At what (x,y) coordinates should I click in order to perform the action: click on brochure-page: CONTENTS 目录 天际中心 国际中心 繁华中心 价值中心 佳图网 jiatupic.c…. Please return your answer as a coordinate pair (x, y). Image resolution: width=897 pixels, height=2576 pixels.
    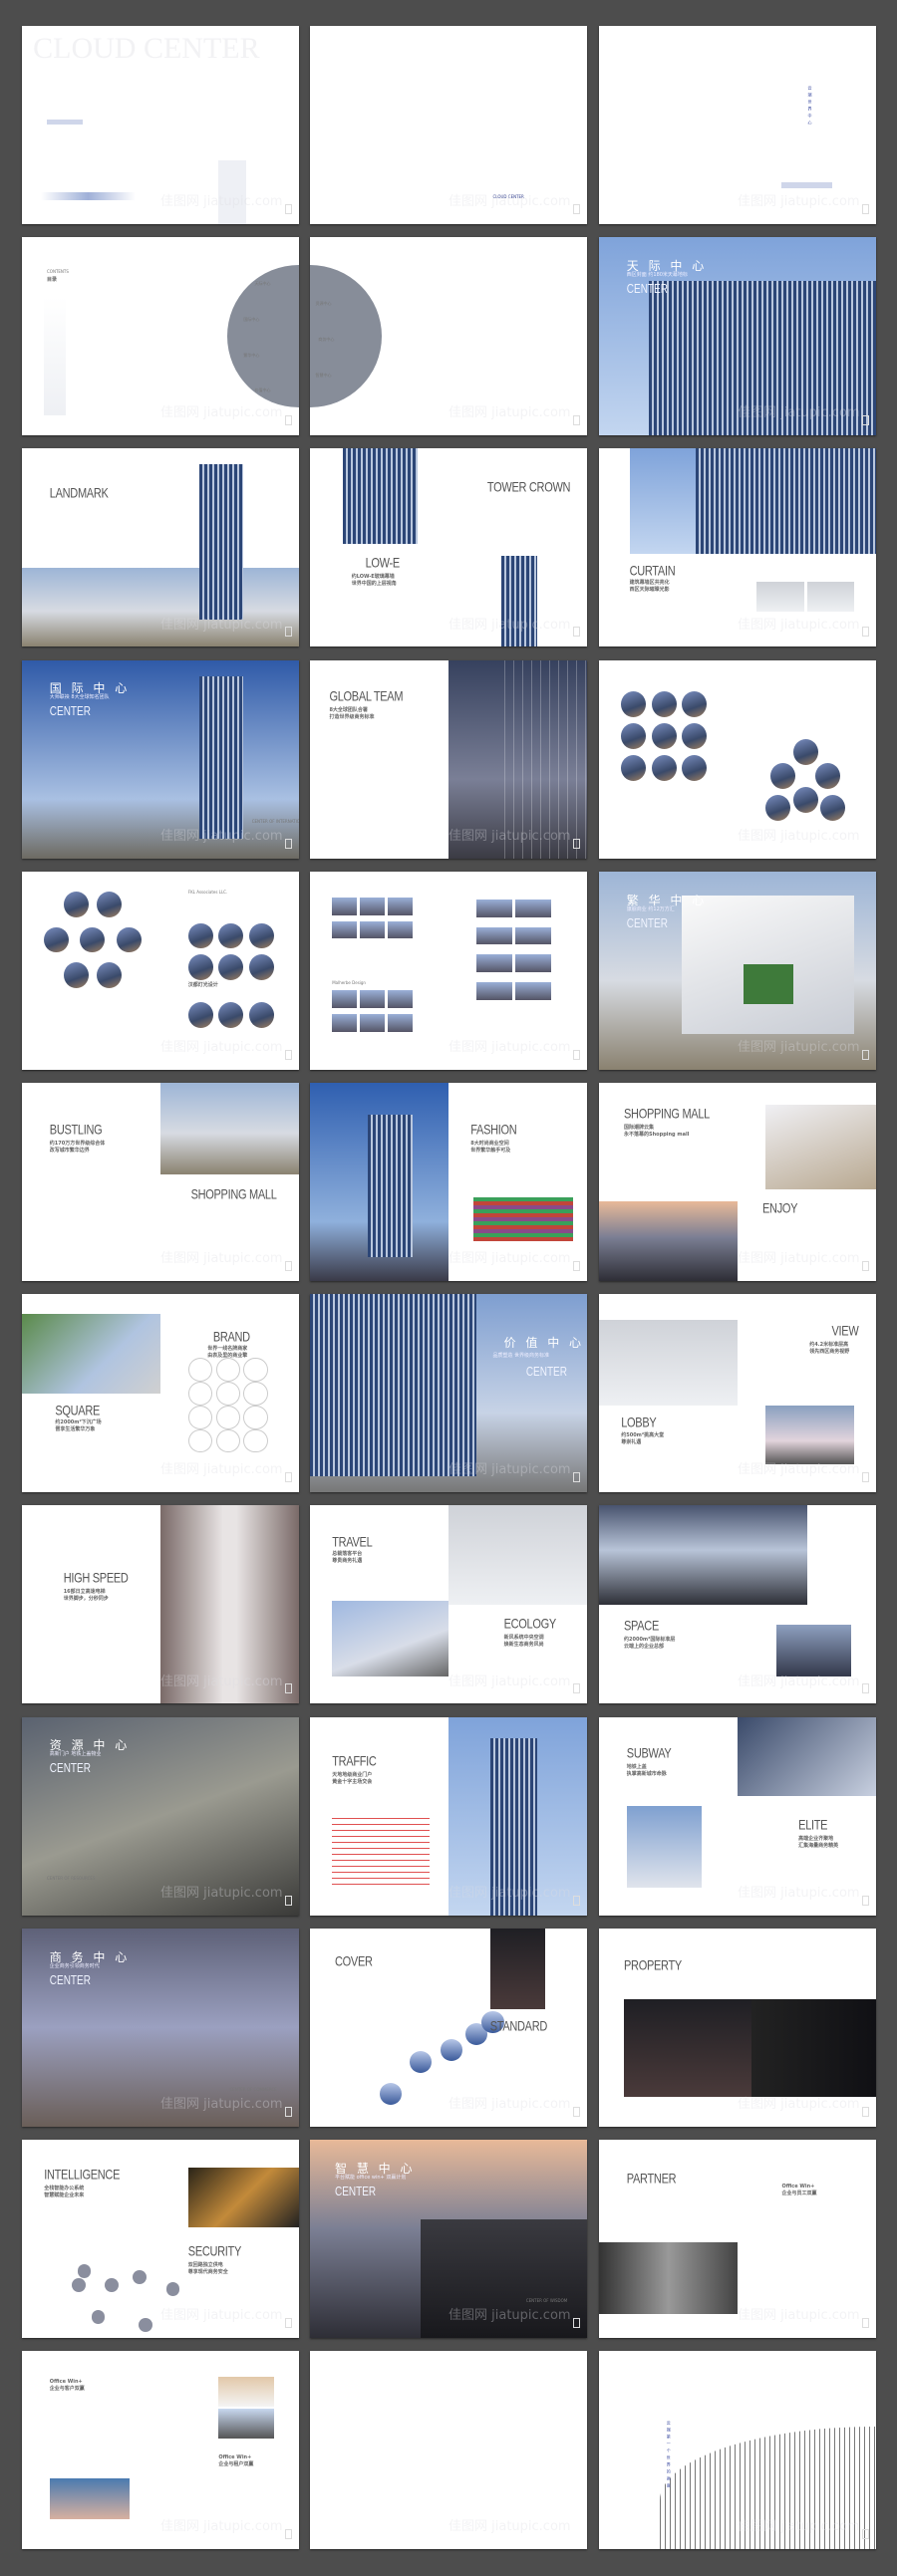
    Looking at the image, I should click on (160, 336).